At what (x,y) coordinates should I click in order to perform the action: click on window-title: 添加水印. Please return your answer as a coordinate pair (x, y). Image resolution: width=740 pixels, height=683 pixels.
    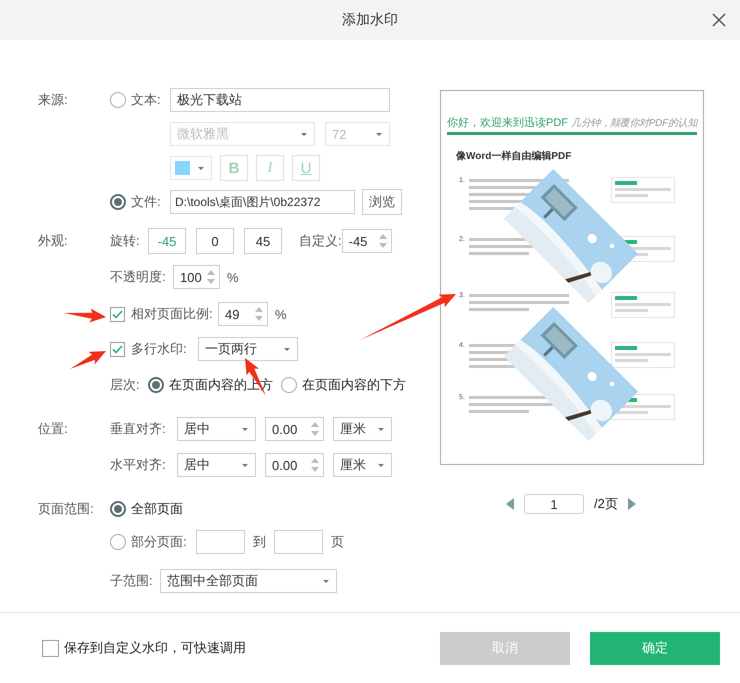
    Looking at the image, I should click on (370, 20).